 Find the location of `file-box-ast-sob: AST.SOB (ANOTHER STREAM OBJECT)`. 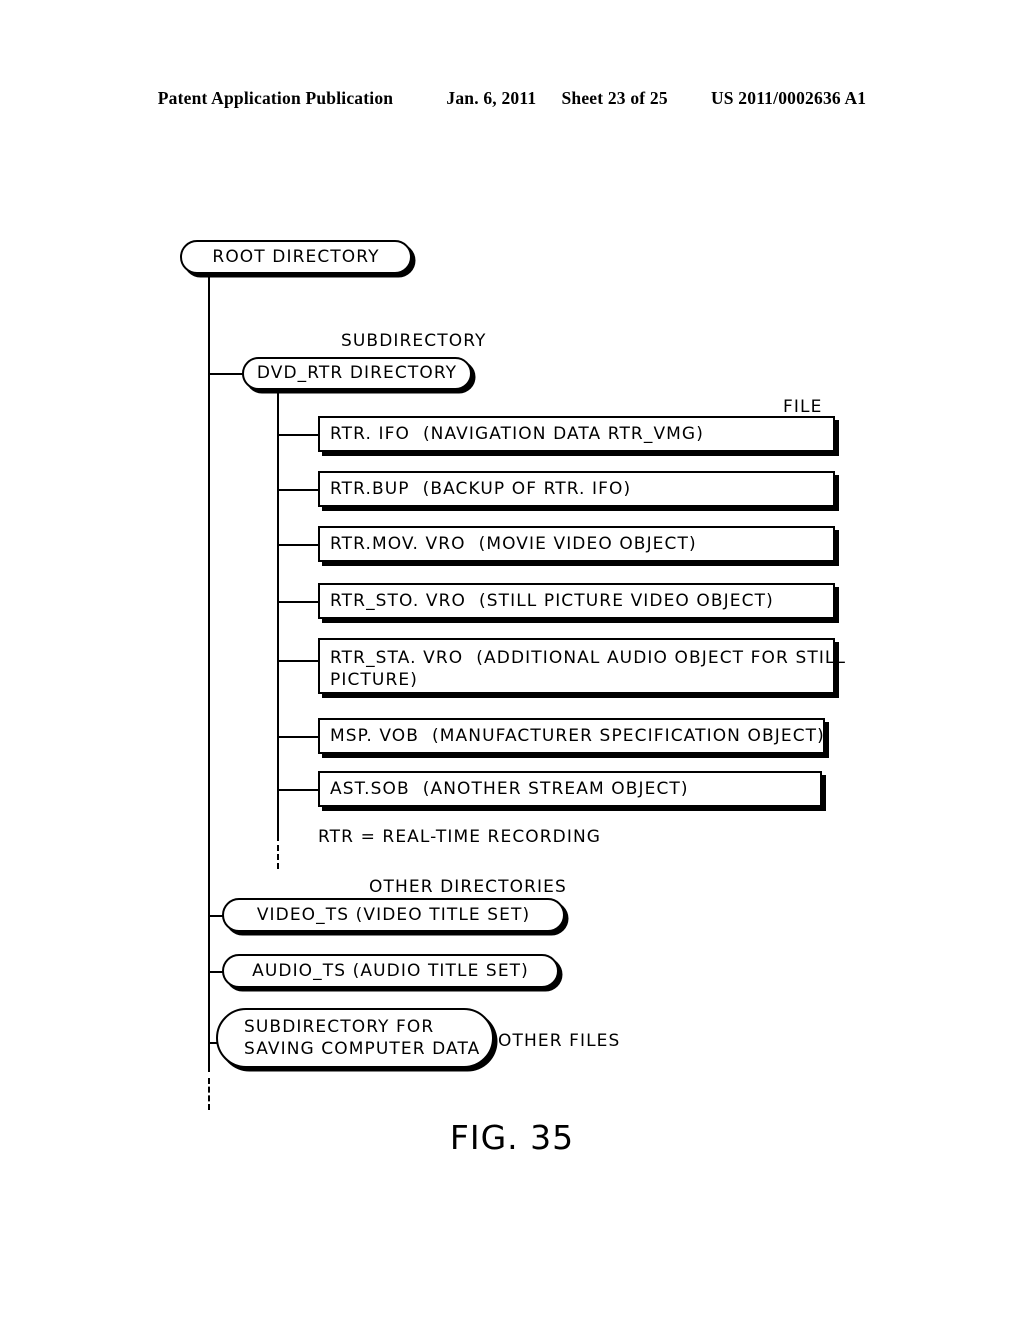

file-box-ast-sob: AST.SOB (ANOTHER STREAM OBJECT) is located at coordinates (570, 789).